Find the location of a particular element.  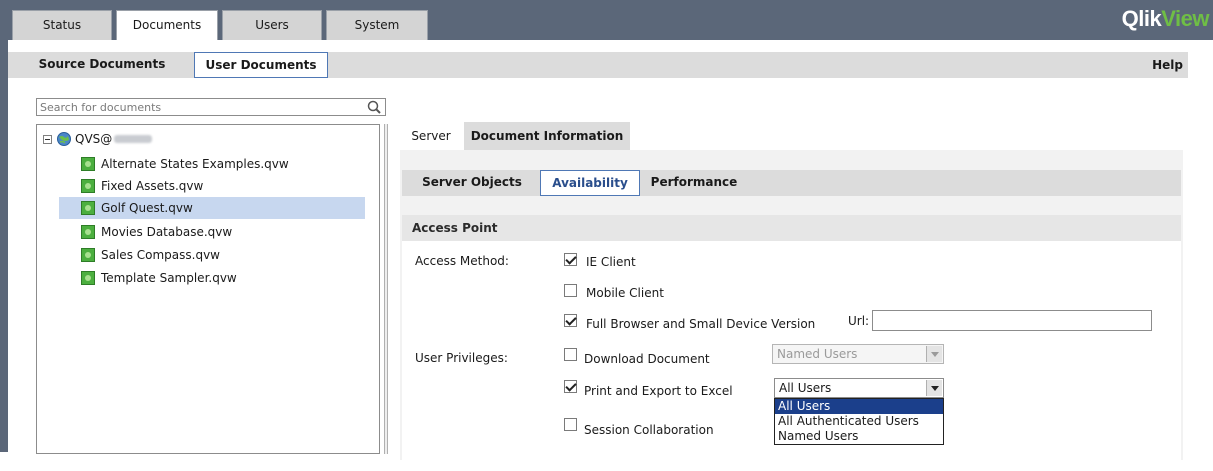

top-navigation-bar: Status Documents Users System QlikView is located at coordinates (606, 20).